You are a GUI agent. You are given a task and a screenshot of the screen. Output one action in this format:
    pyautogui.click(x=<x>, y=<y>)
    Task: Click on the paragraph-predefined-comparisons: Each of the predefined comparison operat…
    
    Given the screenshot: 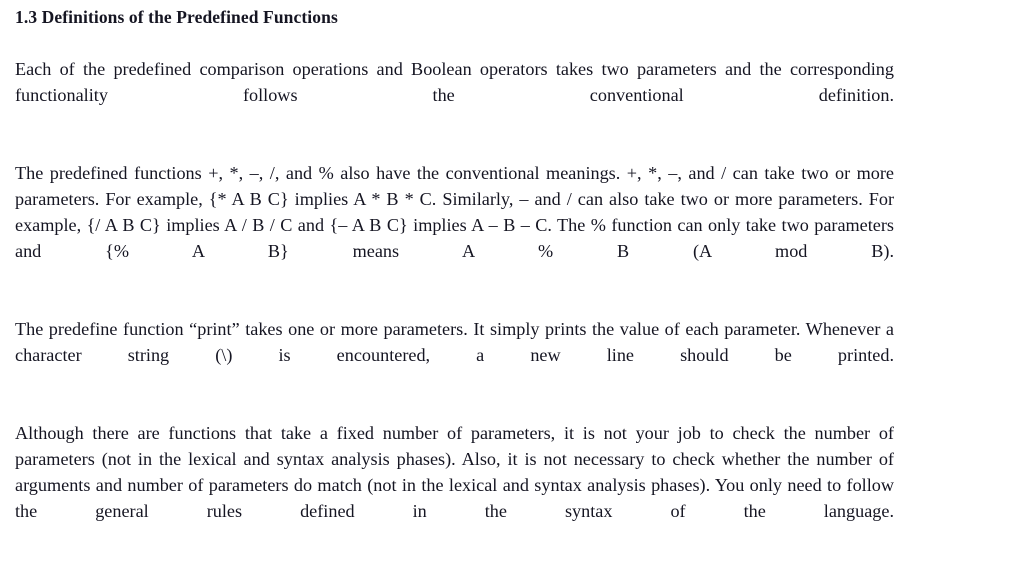 What is the action you would take?
    pyautogui.click(x=454, y=82)
    